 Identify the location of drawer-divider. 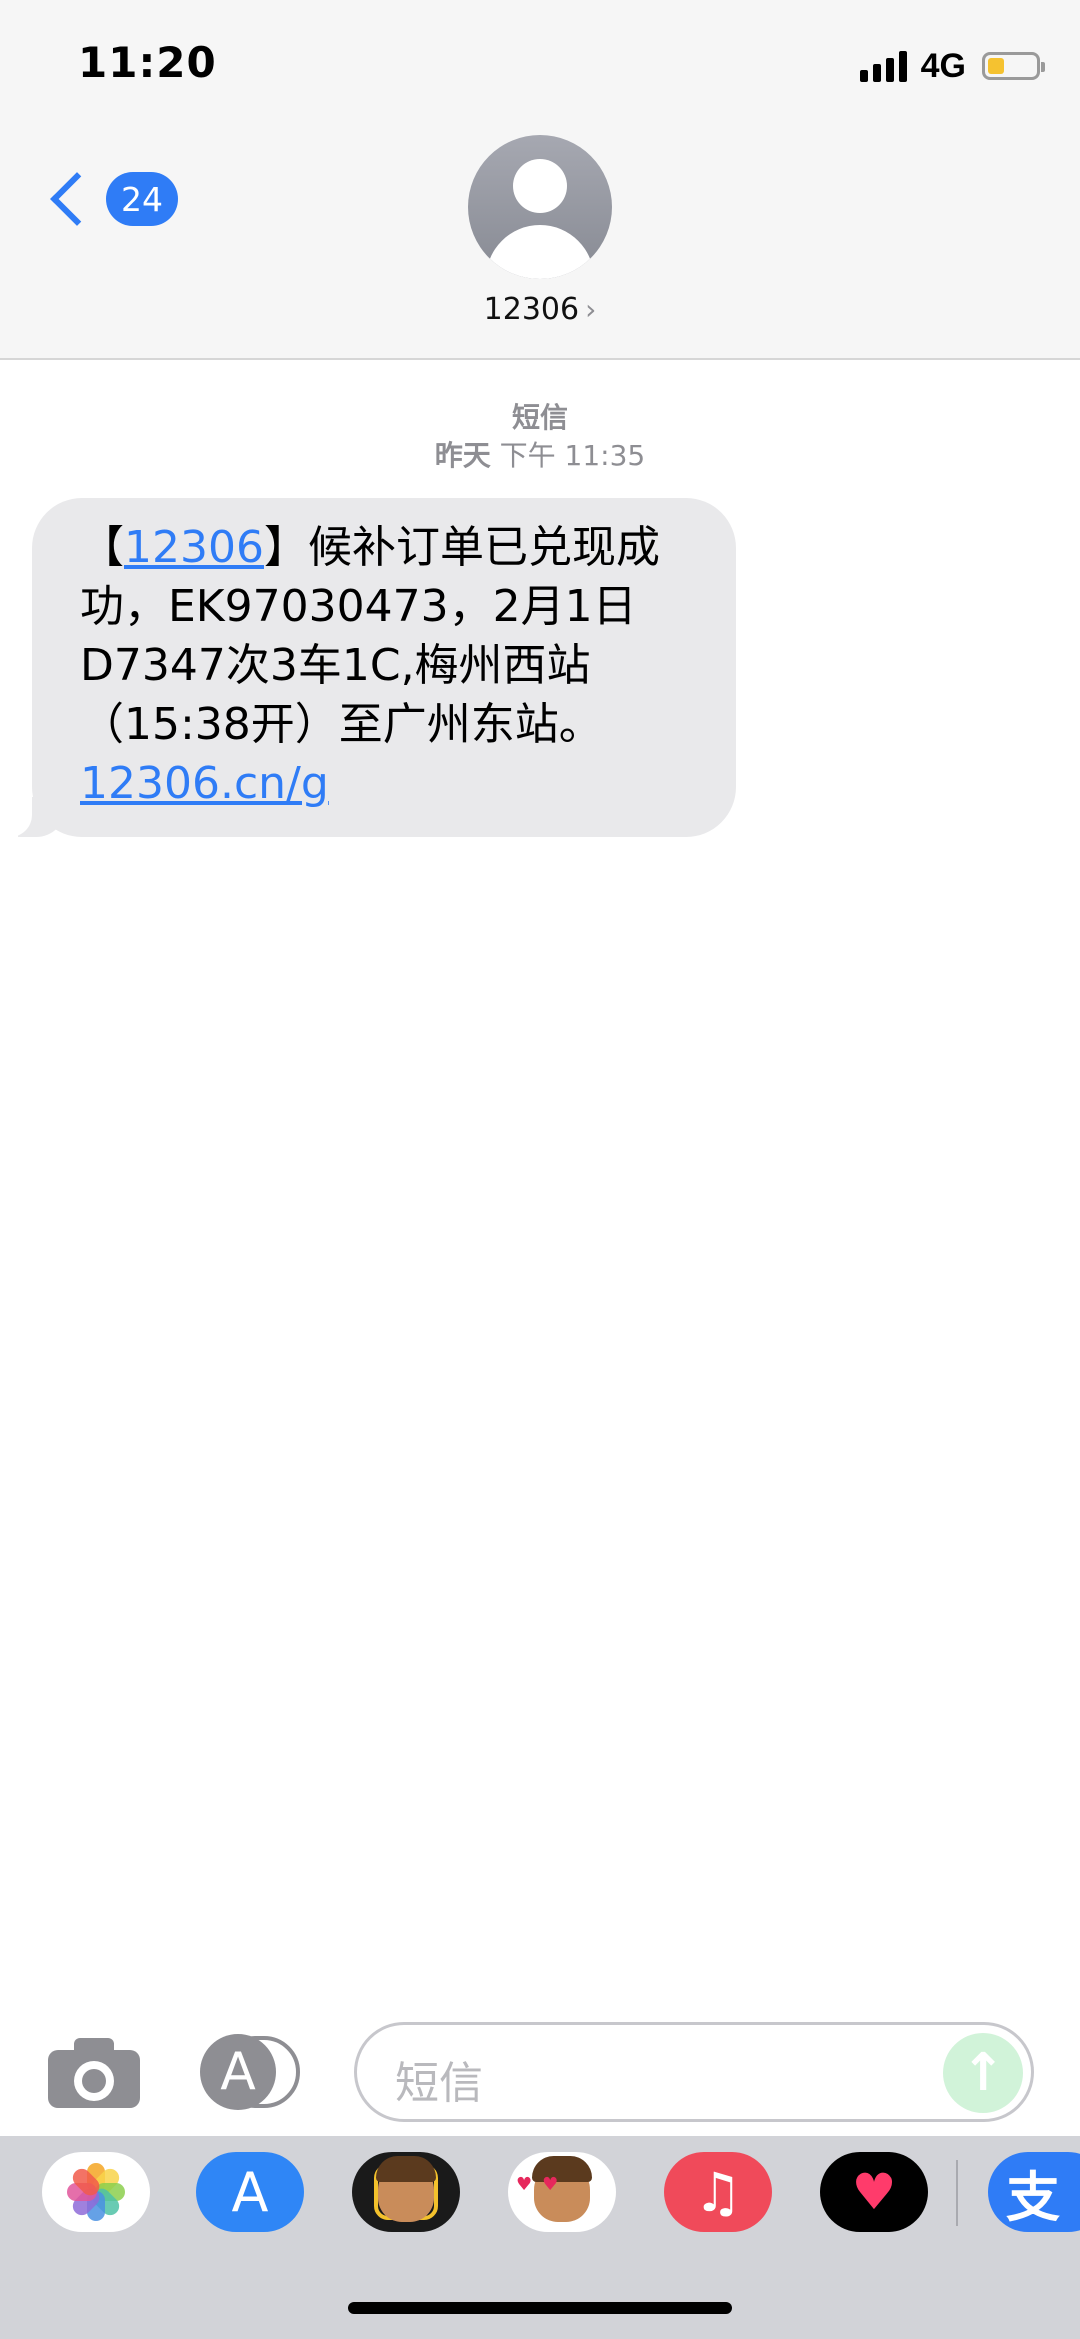
(957, 2193).